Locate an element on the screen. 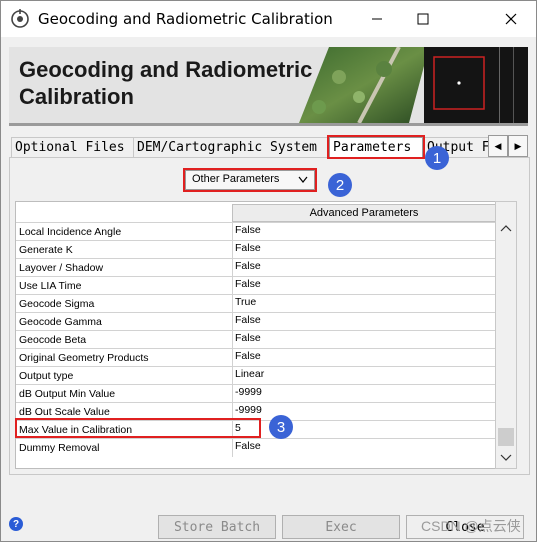 The image size is (537, 542). param-name: Geocode Beta is located at coordinates (53, 340).